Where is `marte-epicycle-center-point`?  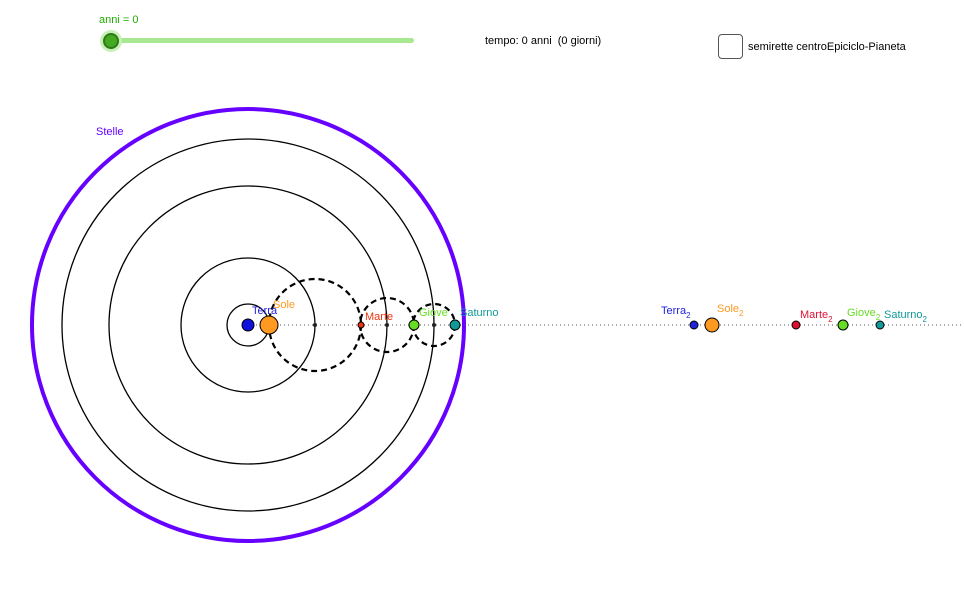
marte-epicycle-center-point is located at coordinates (315, 325).